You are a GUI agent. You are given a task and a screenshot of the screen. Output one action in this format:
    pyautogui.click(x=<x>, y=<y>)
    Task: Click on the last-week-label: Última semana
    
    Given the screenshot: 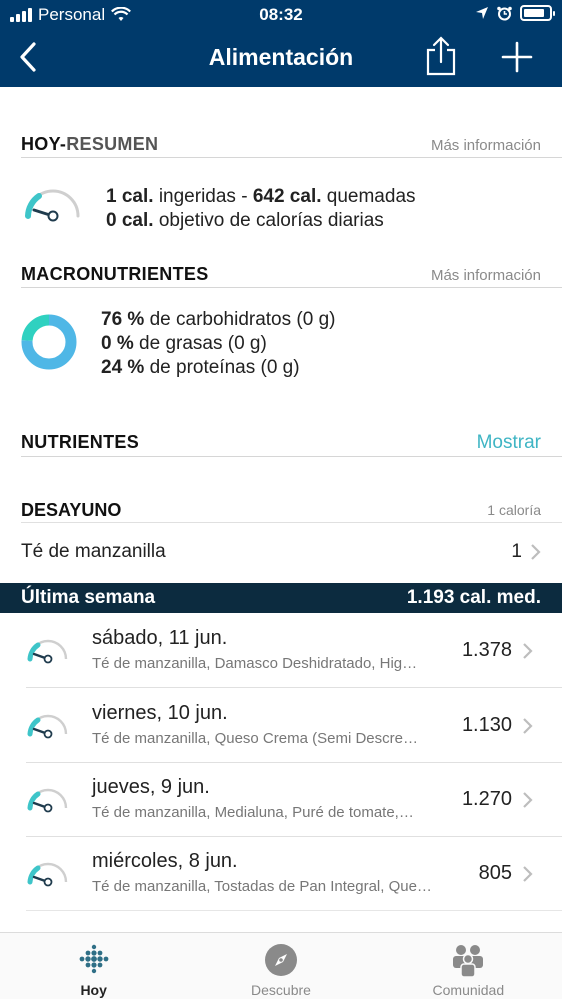 What is the action you would take?
    pyautogui.click(x=88, y=597)
    